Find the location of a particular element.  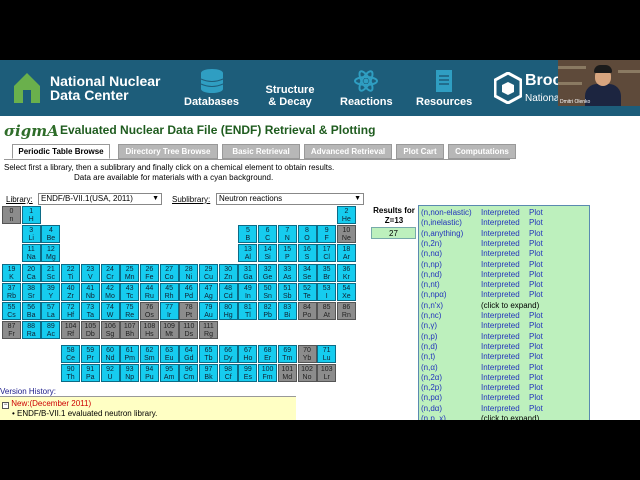

element-cell-na: 11 Na is located at coordinates (31, 253).